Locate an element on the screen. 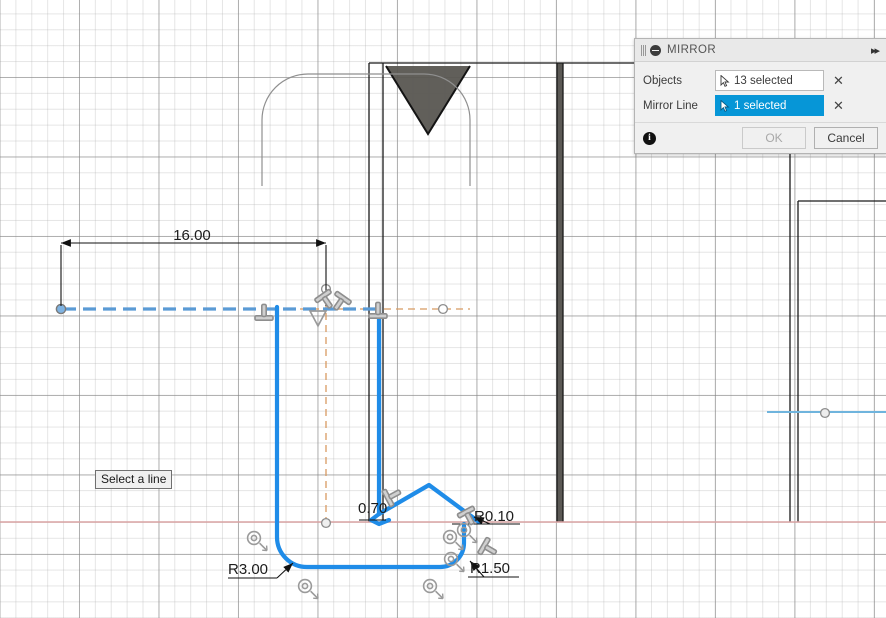 The image size is (886, 618). mirror-line-selection-value: 1 selected is located at coordinates (760, 105).